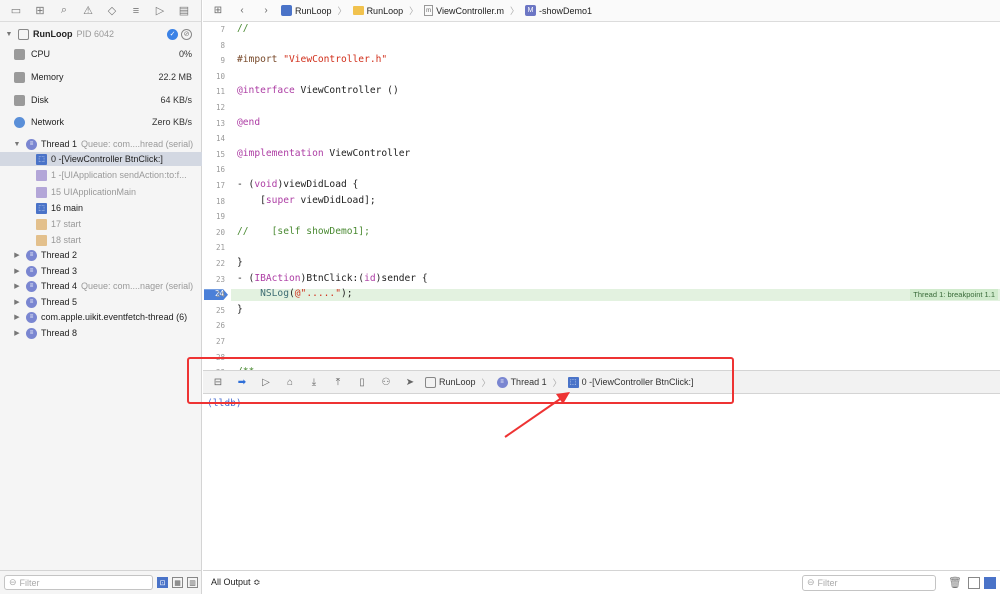  What do you see at coordinates (40, 11) in the screenshot?
I see `source-control-icon: ⊞` at bounding box center [40, 11].